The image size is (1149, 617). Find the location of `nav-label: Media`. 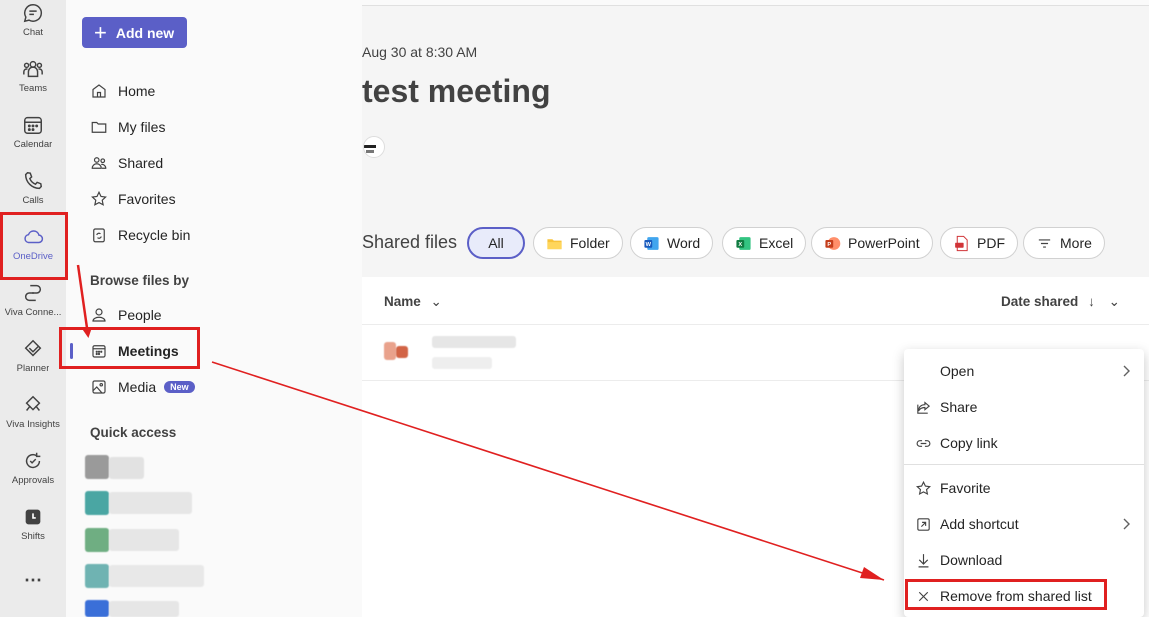

nav-label: Media is located at coordinates (137, 387).